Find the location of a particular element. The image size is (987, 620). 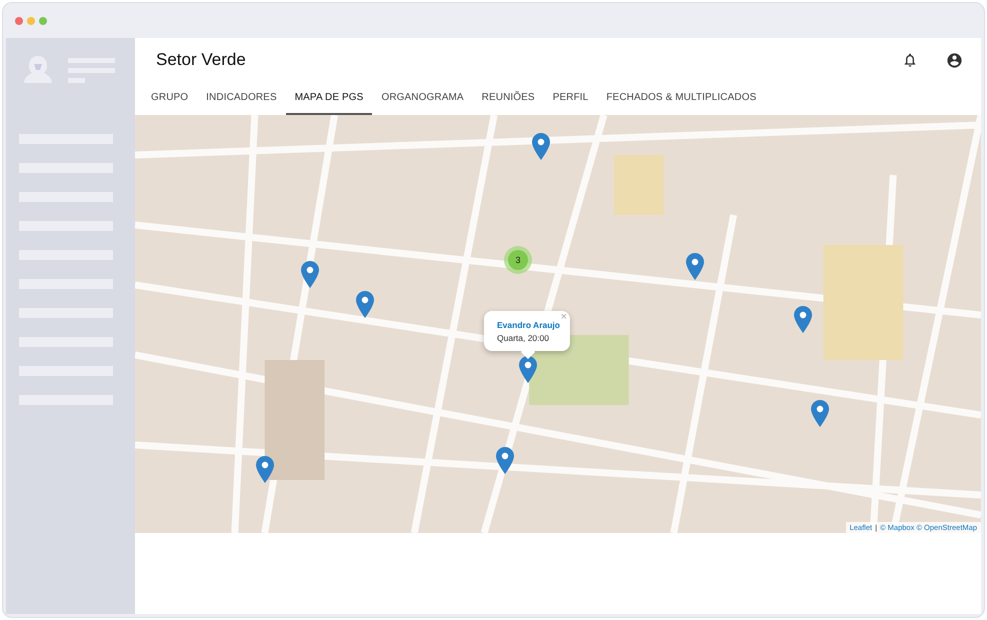

tab: INDICADORES is located at coordinates (241, 98).